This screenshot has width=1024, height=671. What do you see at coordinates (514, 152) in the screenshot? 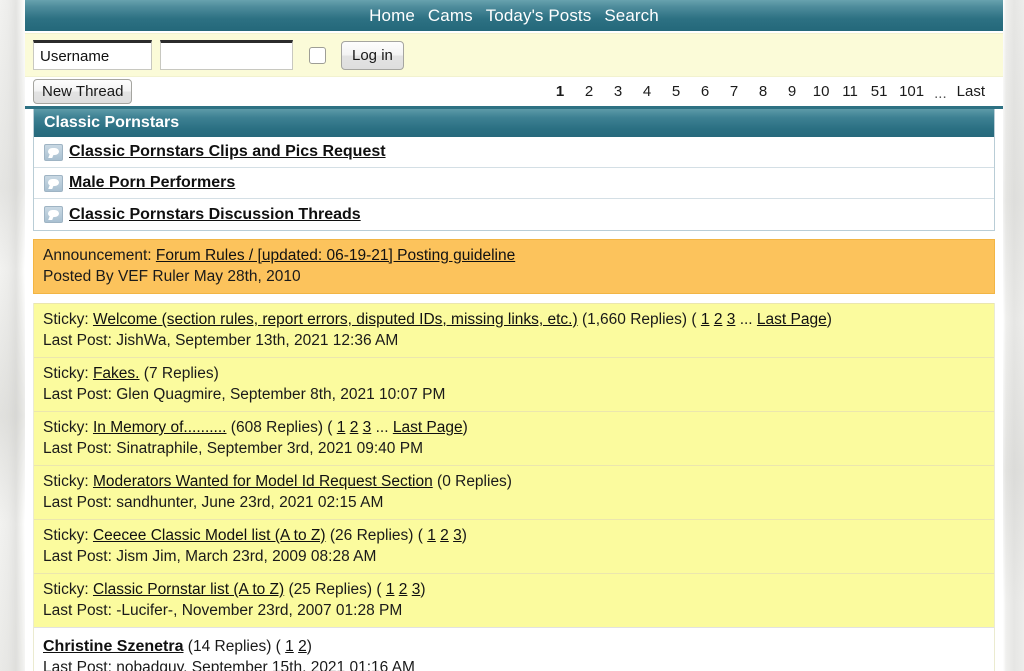
I see `subforum-row: Classic Pornstars Clips and Pics Request` at bounding box center [514, 152].